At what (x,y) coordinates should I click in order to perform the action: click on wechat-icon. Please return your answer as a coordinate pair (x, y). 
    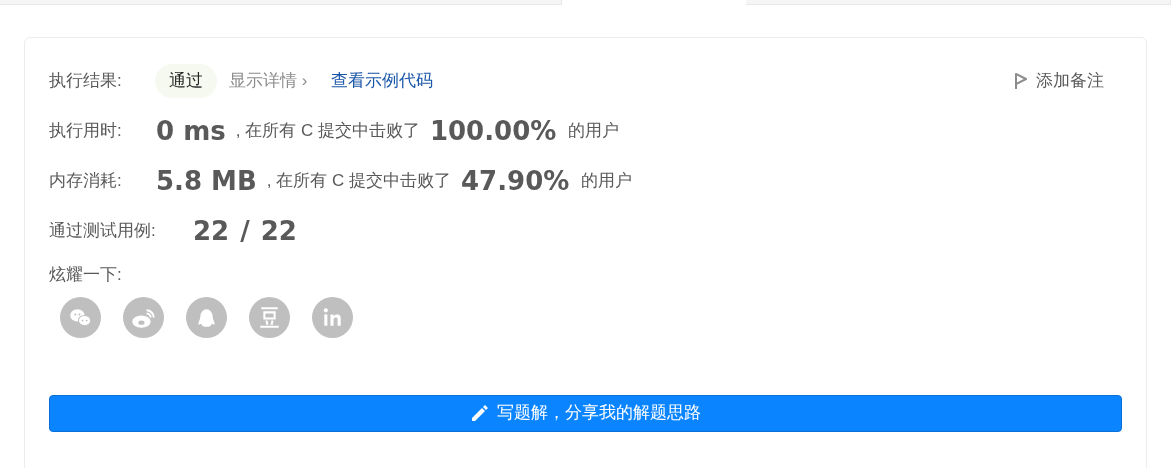
    Looking at the image, I should click on (80, 317).